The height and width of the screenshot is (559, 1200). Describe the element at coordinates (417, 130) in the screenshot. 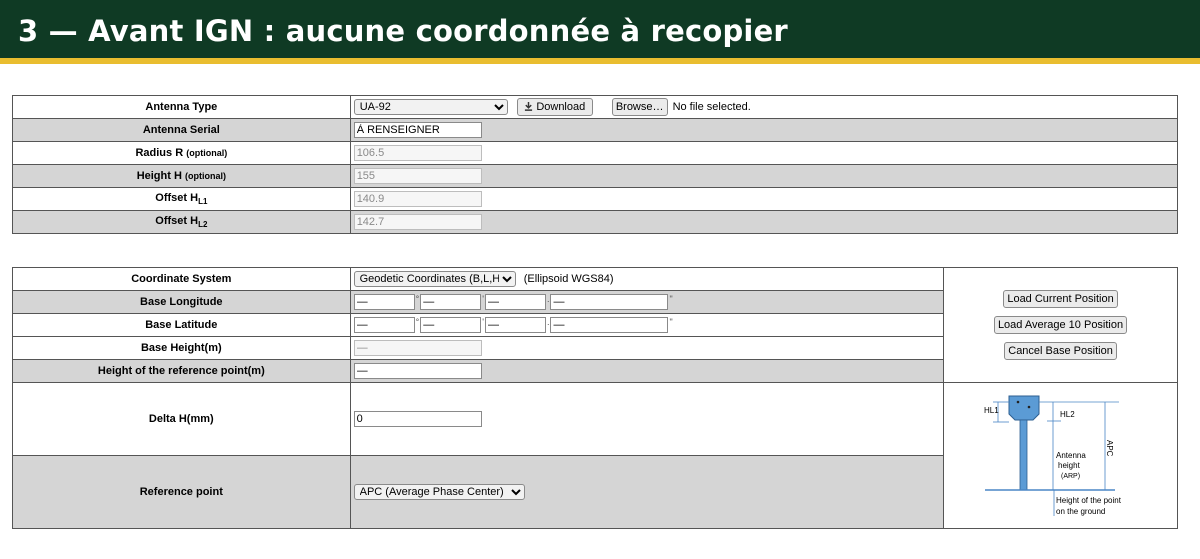

I see `antenna-serial-input` at that location.